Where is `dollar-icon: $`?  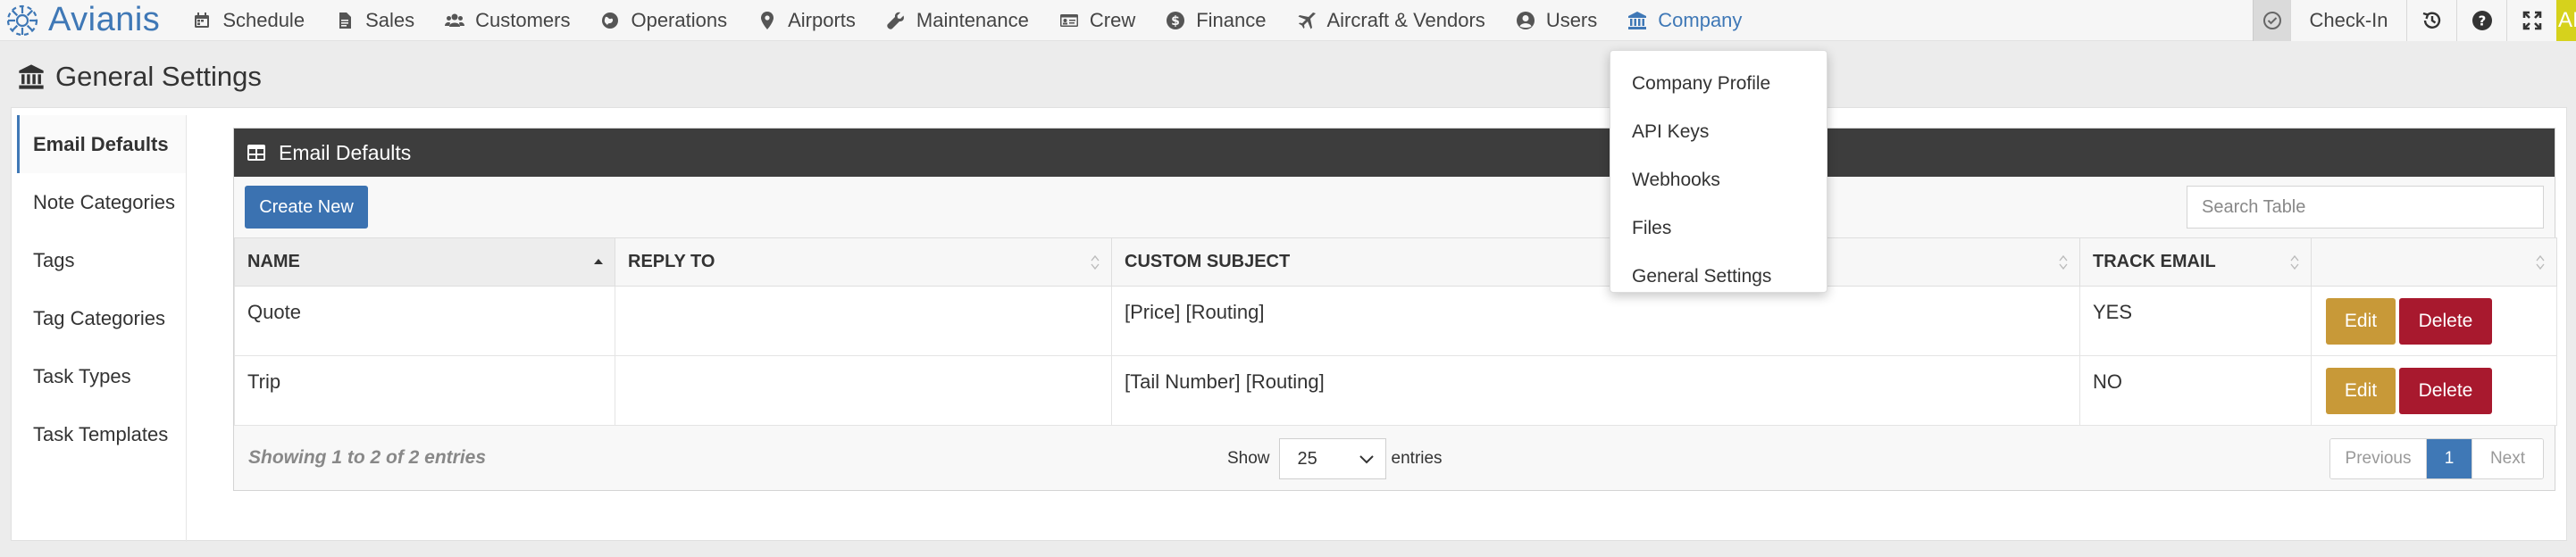
dollar-icon: $ is located at coordinates (1175, 21).